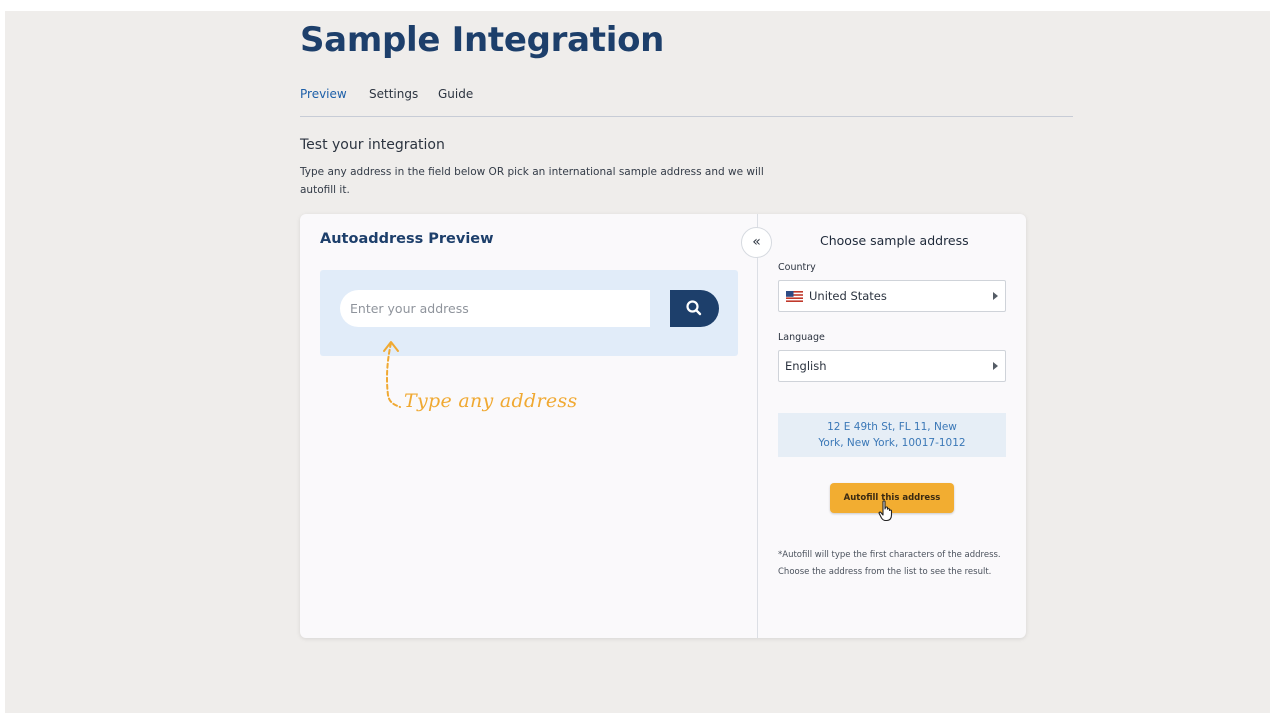 The width and height of the screenshot is (1271, 713). Describe the element at coordinates (455, 94) in the screenshot. I see `tab-guide: Guide` at that location.